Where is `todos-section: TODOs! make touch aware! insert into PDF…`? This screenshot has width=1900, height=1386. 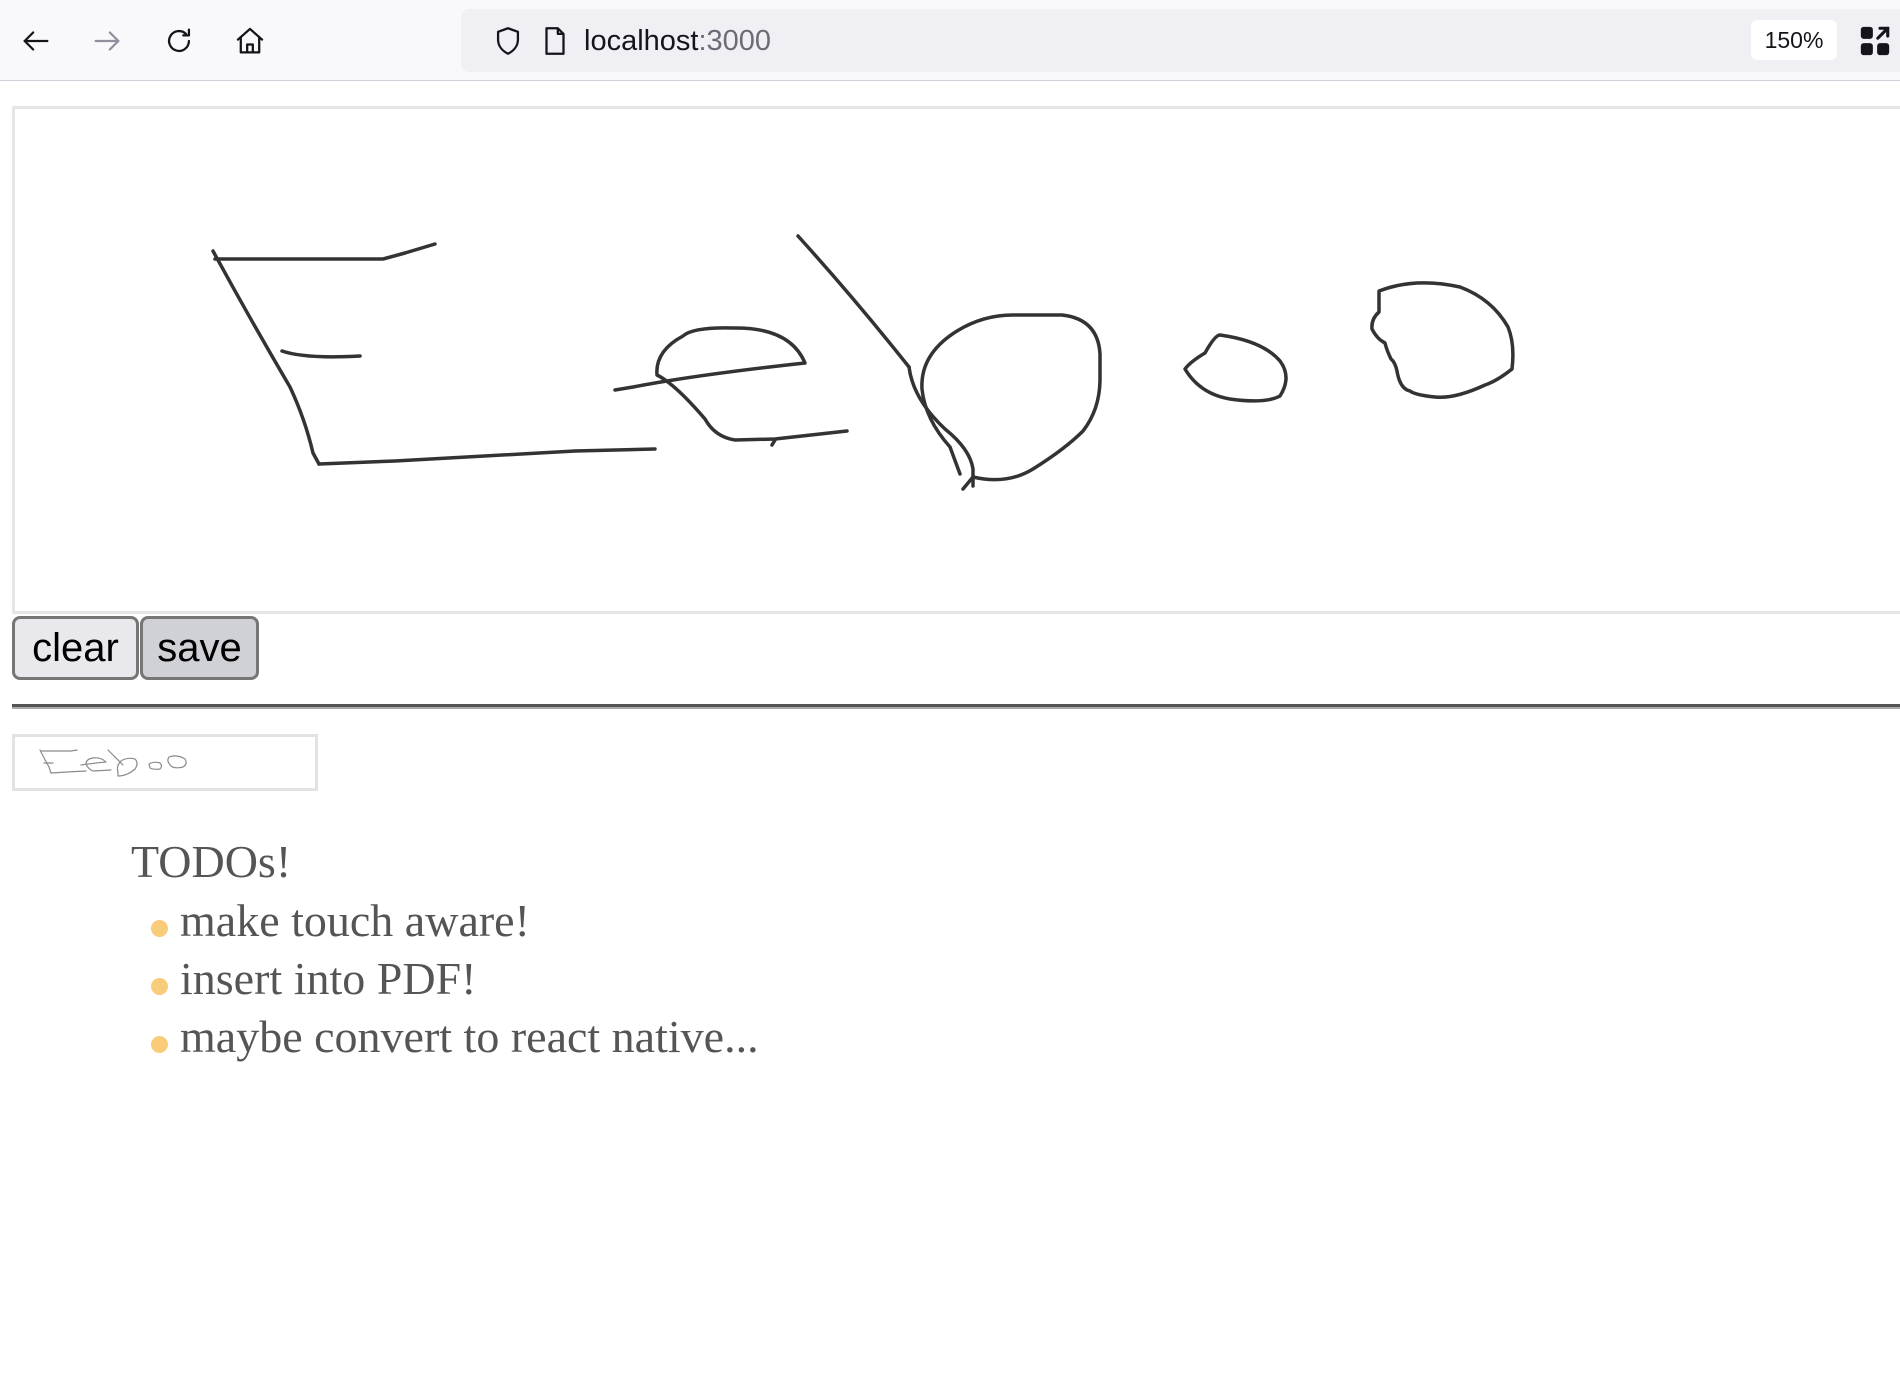 todos-section: TODOs! make touch aware! insert into PDF… is located at coordinates (445, 949).